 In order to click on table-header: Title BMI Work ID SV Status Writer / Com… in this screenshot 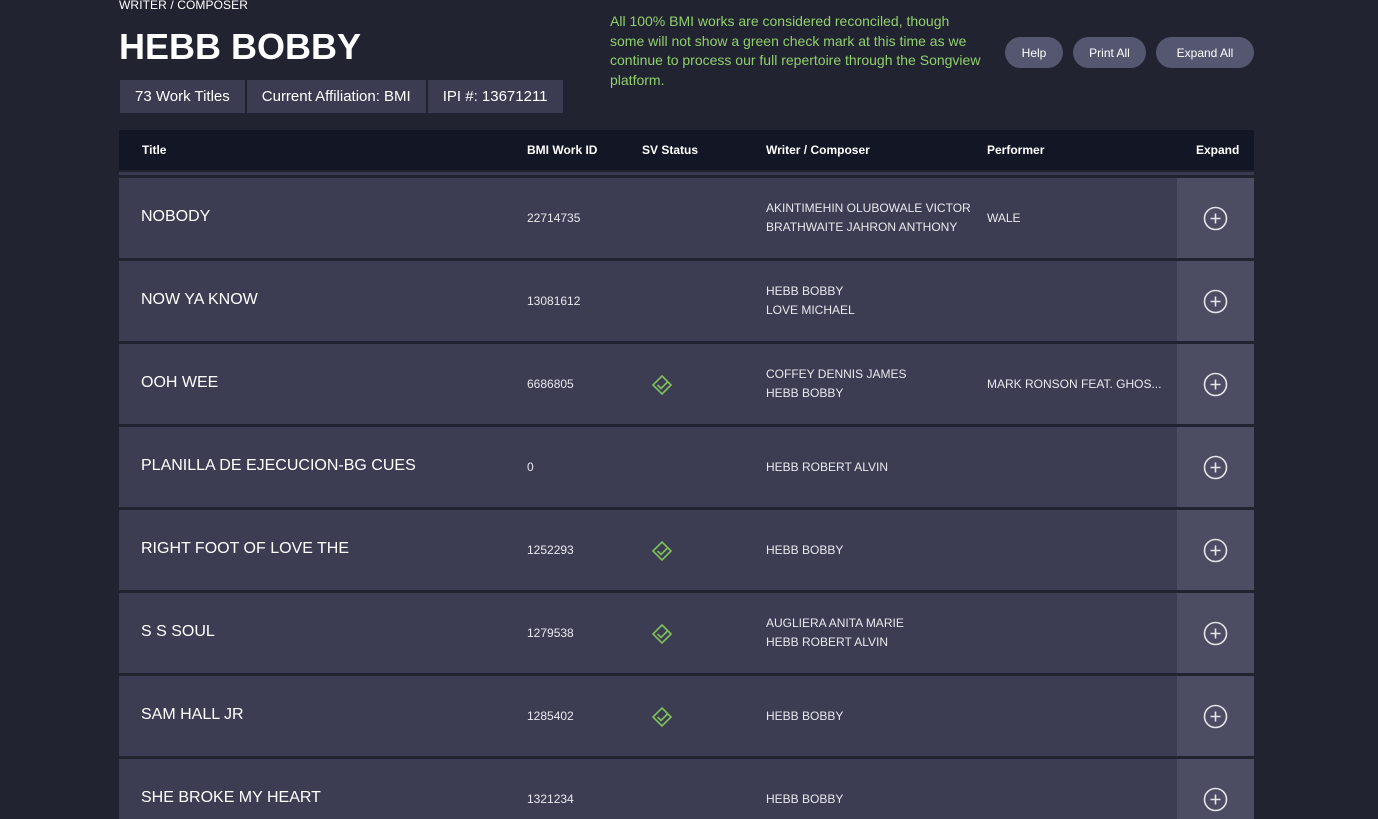, I will do `click(686, 150)`.